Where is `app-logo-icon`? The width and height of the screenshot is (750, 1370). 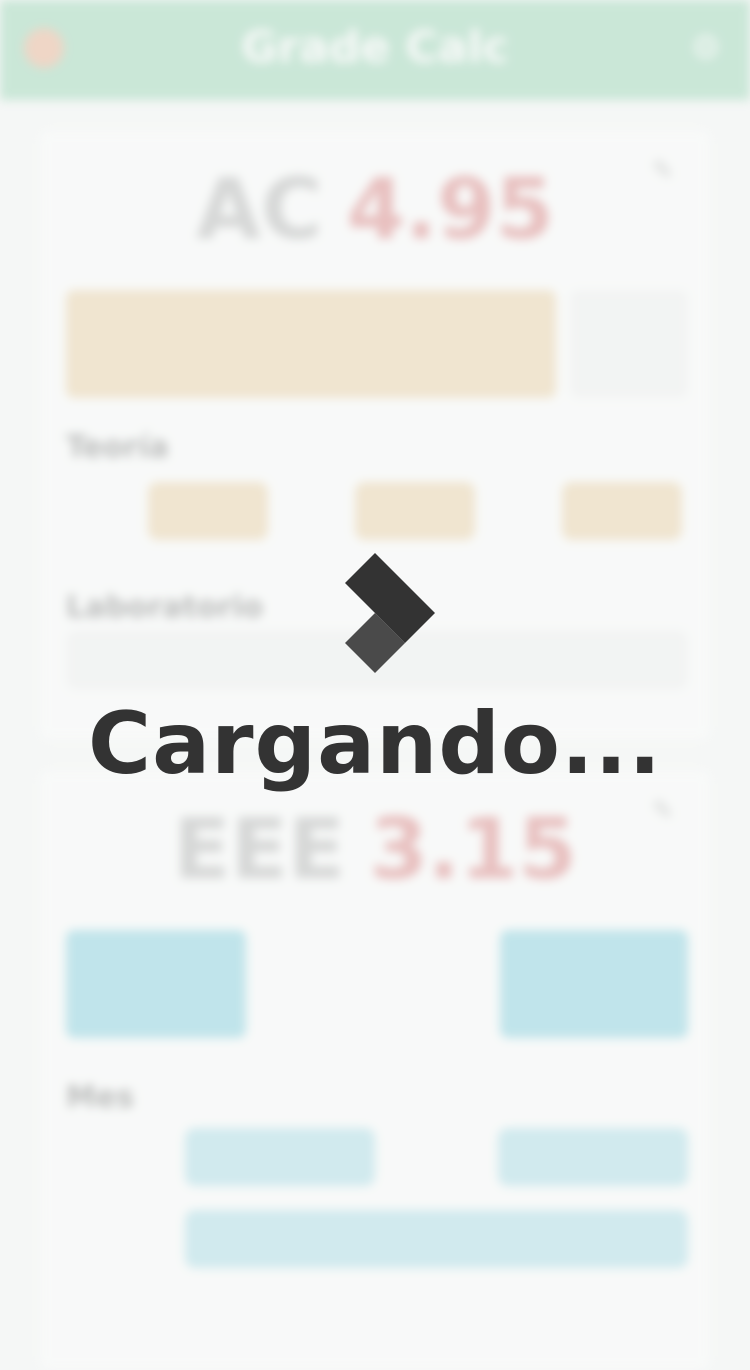 app-logo-icon is located at coordinates (390, 613).